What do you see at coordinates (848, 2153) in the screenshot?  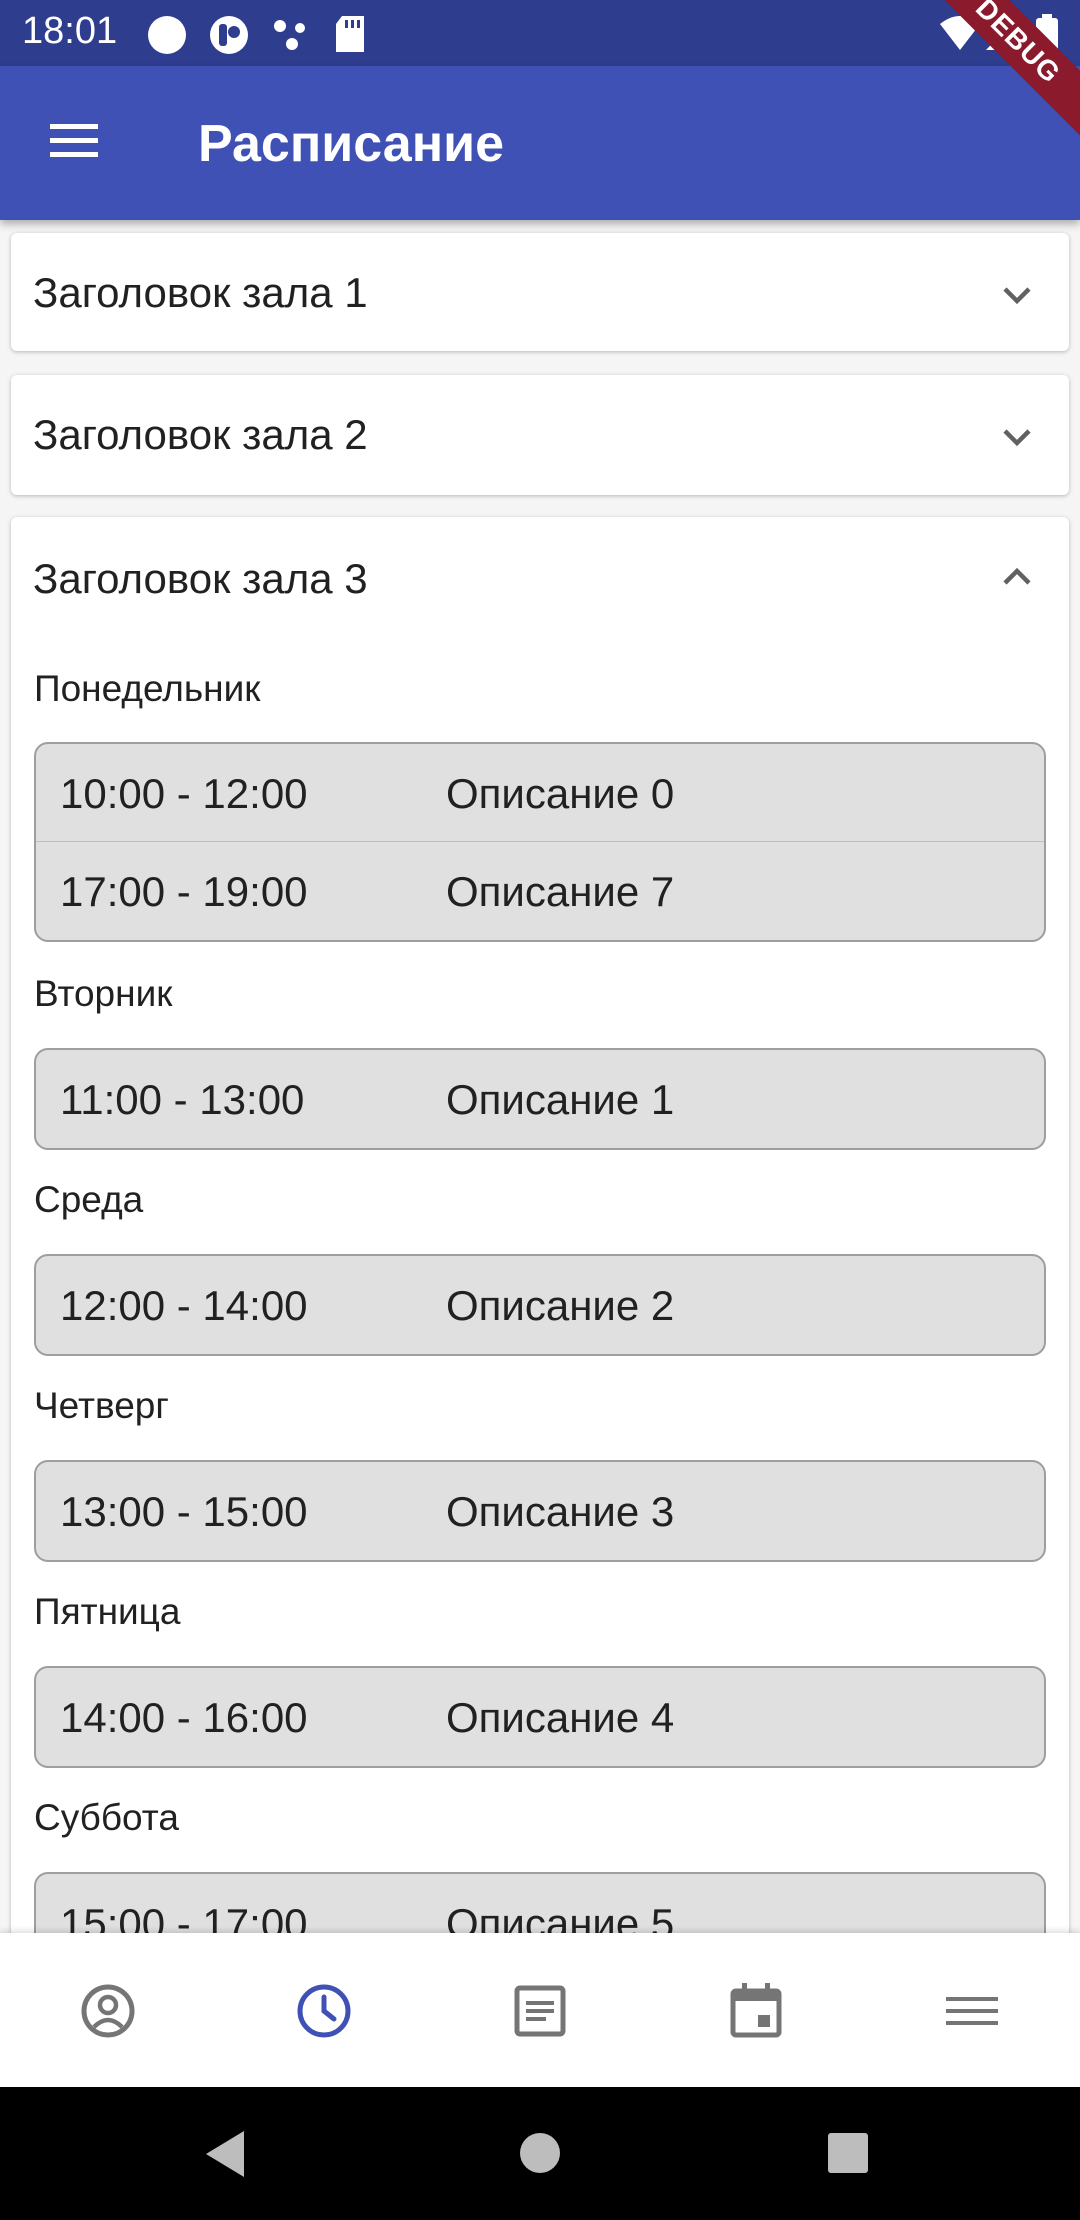 I see `recents-icon` at bounding box center [848, 2153].